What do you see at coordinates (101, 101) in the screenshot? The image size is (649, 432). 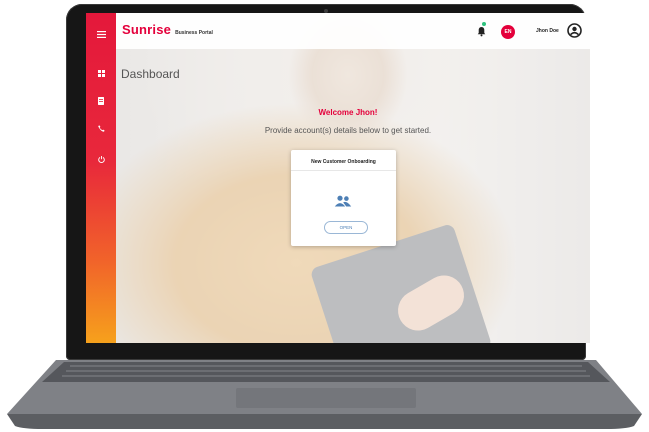 I see `document-icon` at bounding box center [101, 101].